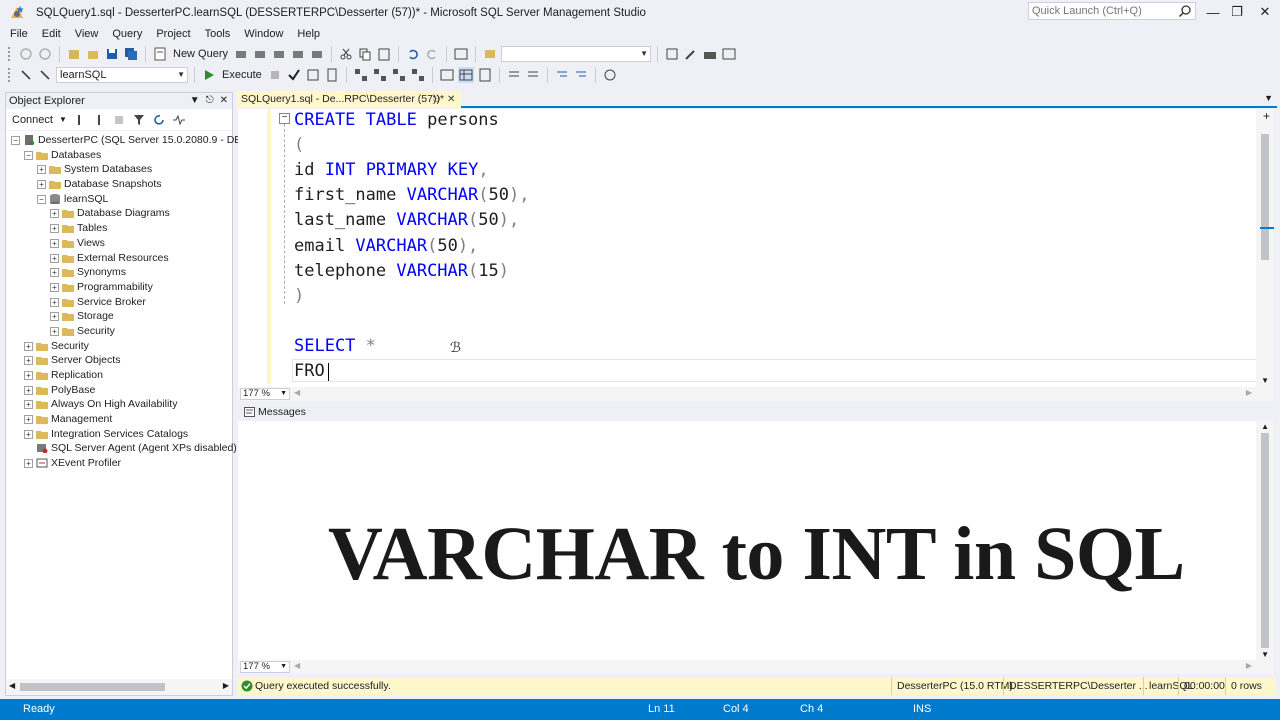 The width and height of the screenshot is (1280, 720). I want to click on dax-query-icon, so click(298, 54).